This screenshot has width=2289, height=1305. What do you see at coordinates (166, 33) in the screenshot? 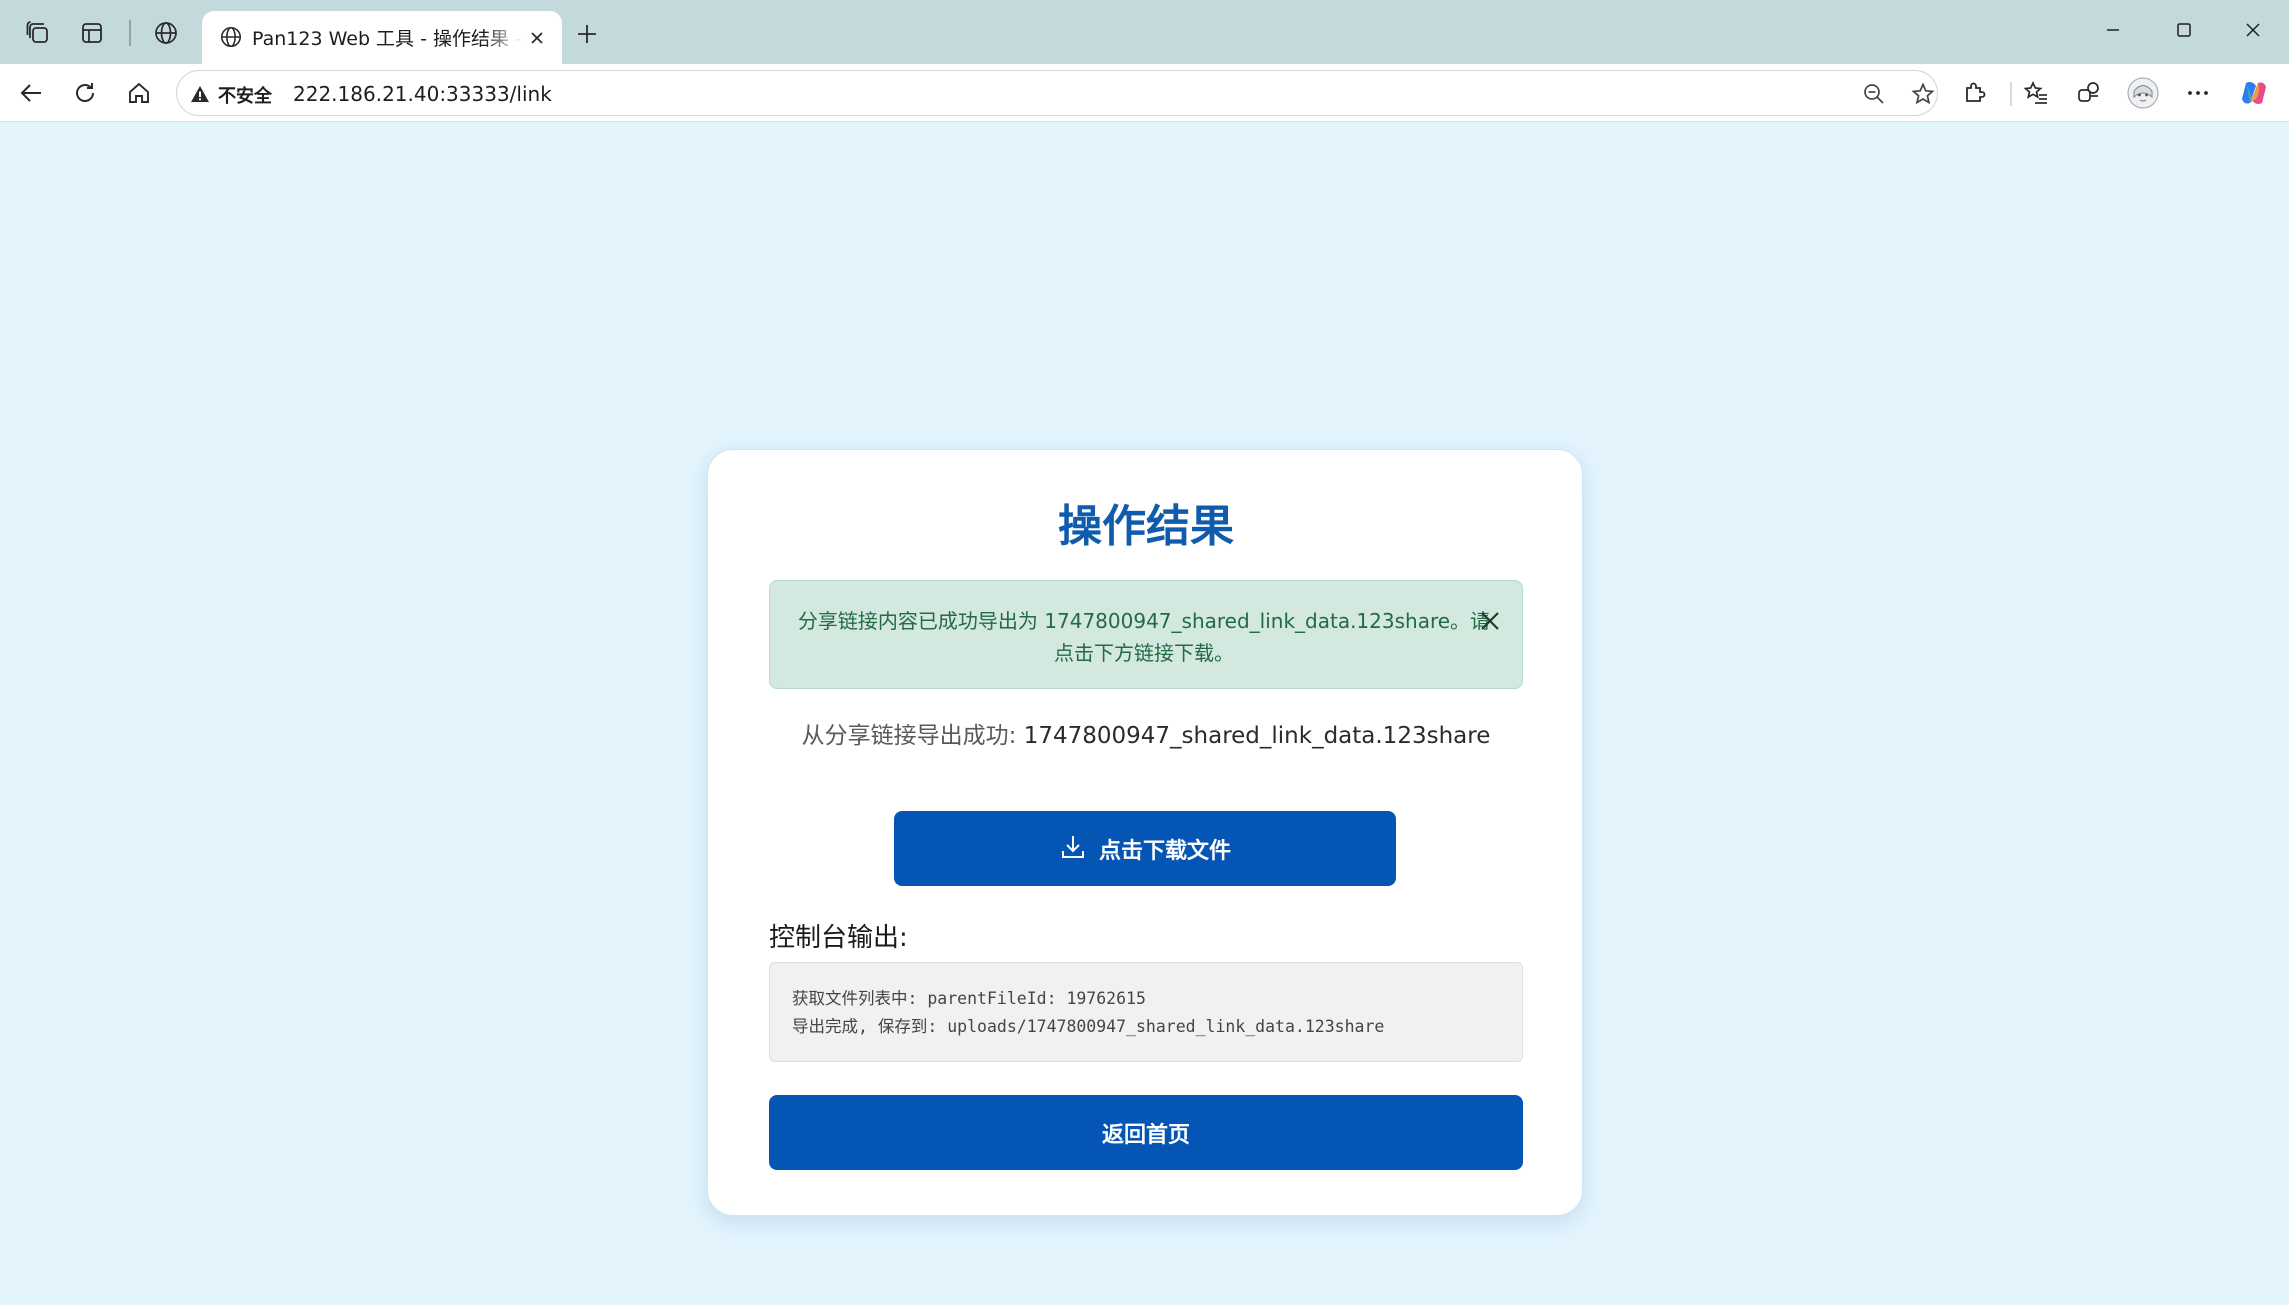
I see `globe-icon` at bounding box center [166, 33].